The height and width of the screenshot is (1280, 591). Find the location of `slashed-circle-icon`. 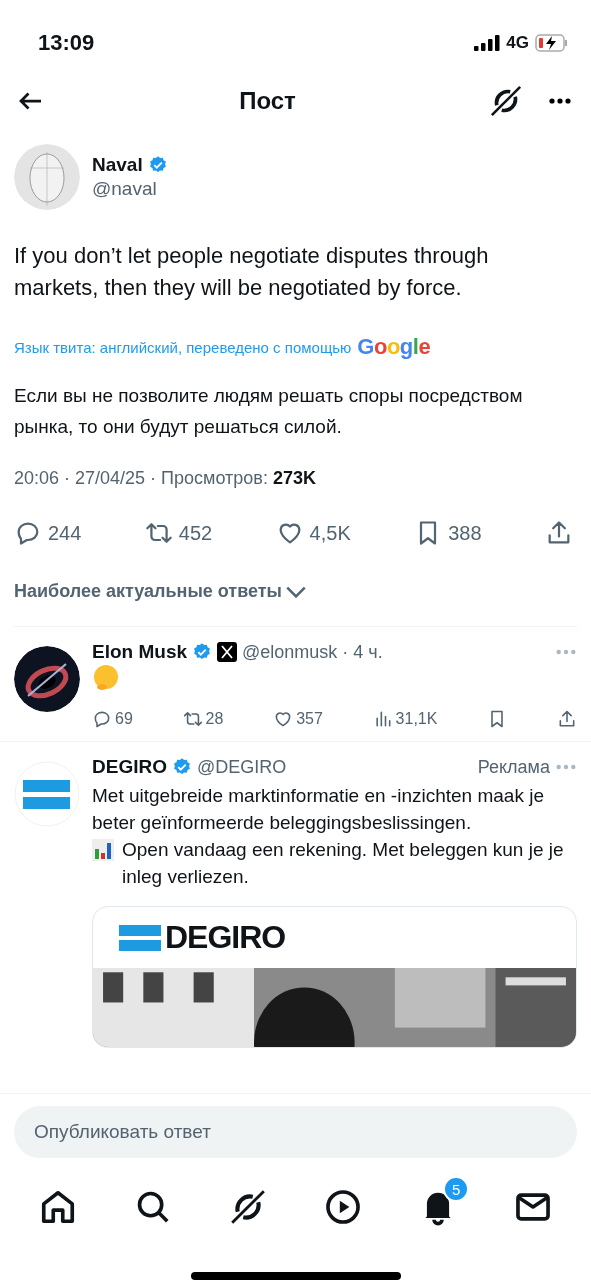

slashed-circle-icon is located at coordinates (247, 1207).